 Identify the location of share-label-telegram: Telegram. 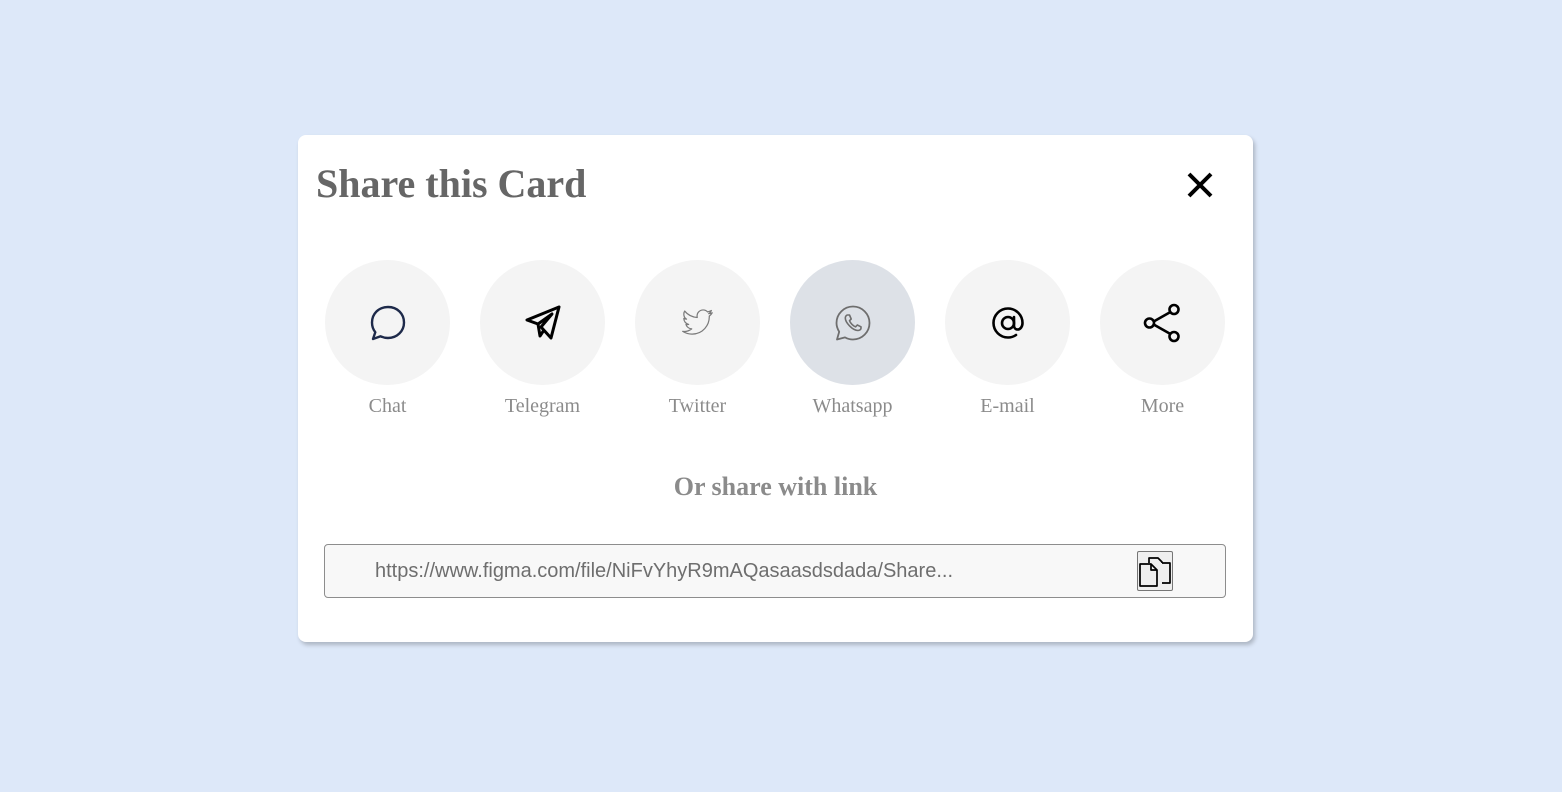
(542, 406).